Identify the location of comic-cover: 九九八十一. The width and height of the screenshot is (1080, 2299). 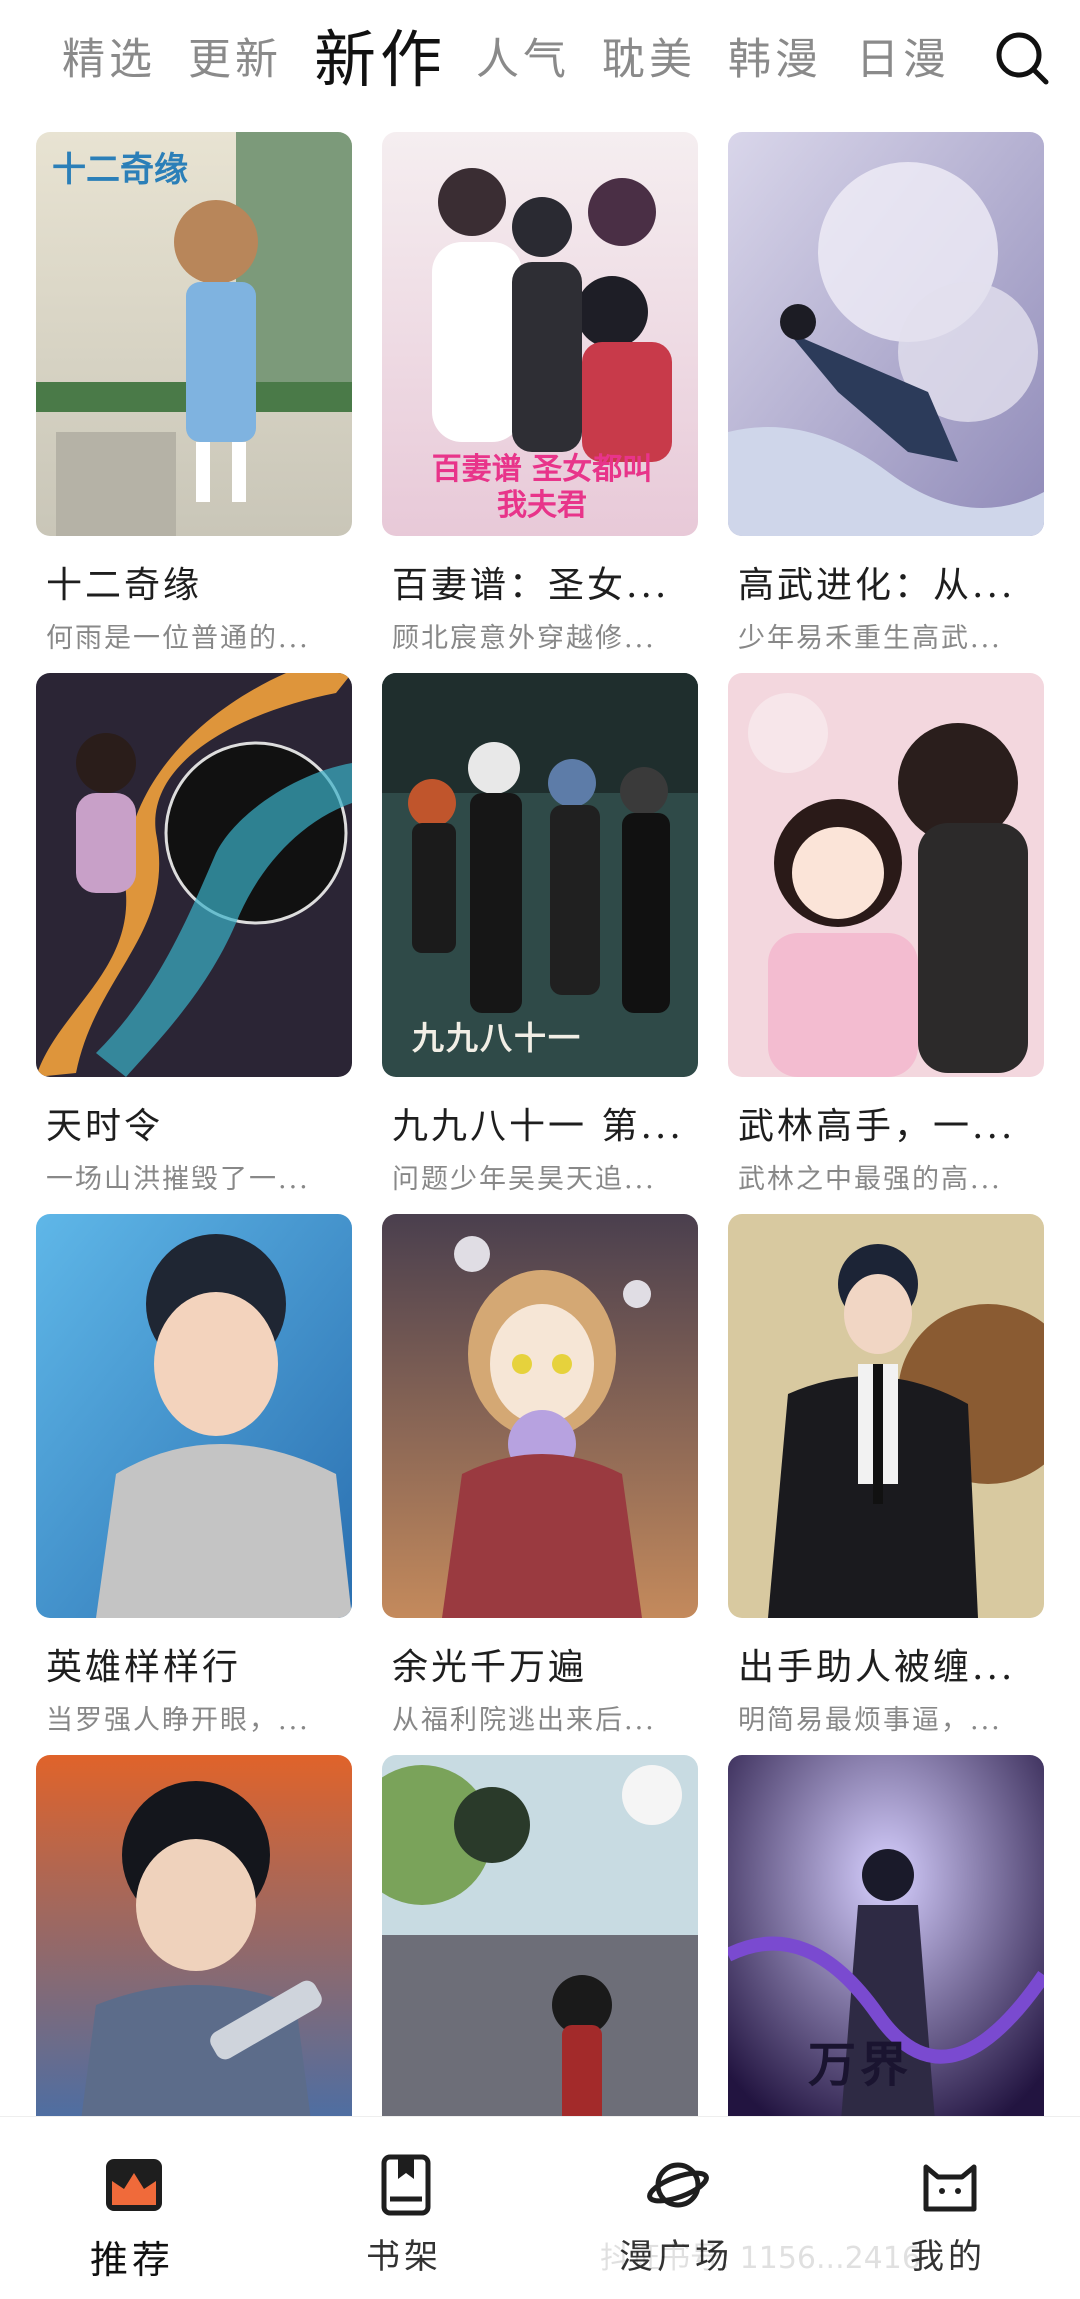
(540, 875).